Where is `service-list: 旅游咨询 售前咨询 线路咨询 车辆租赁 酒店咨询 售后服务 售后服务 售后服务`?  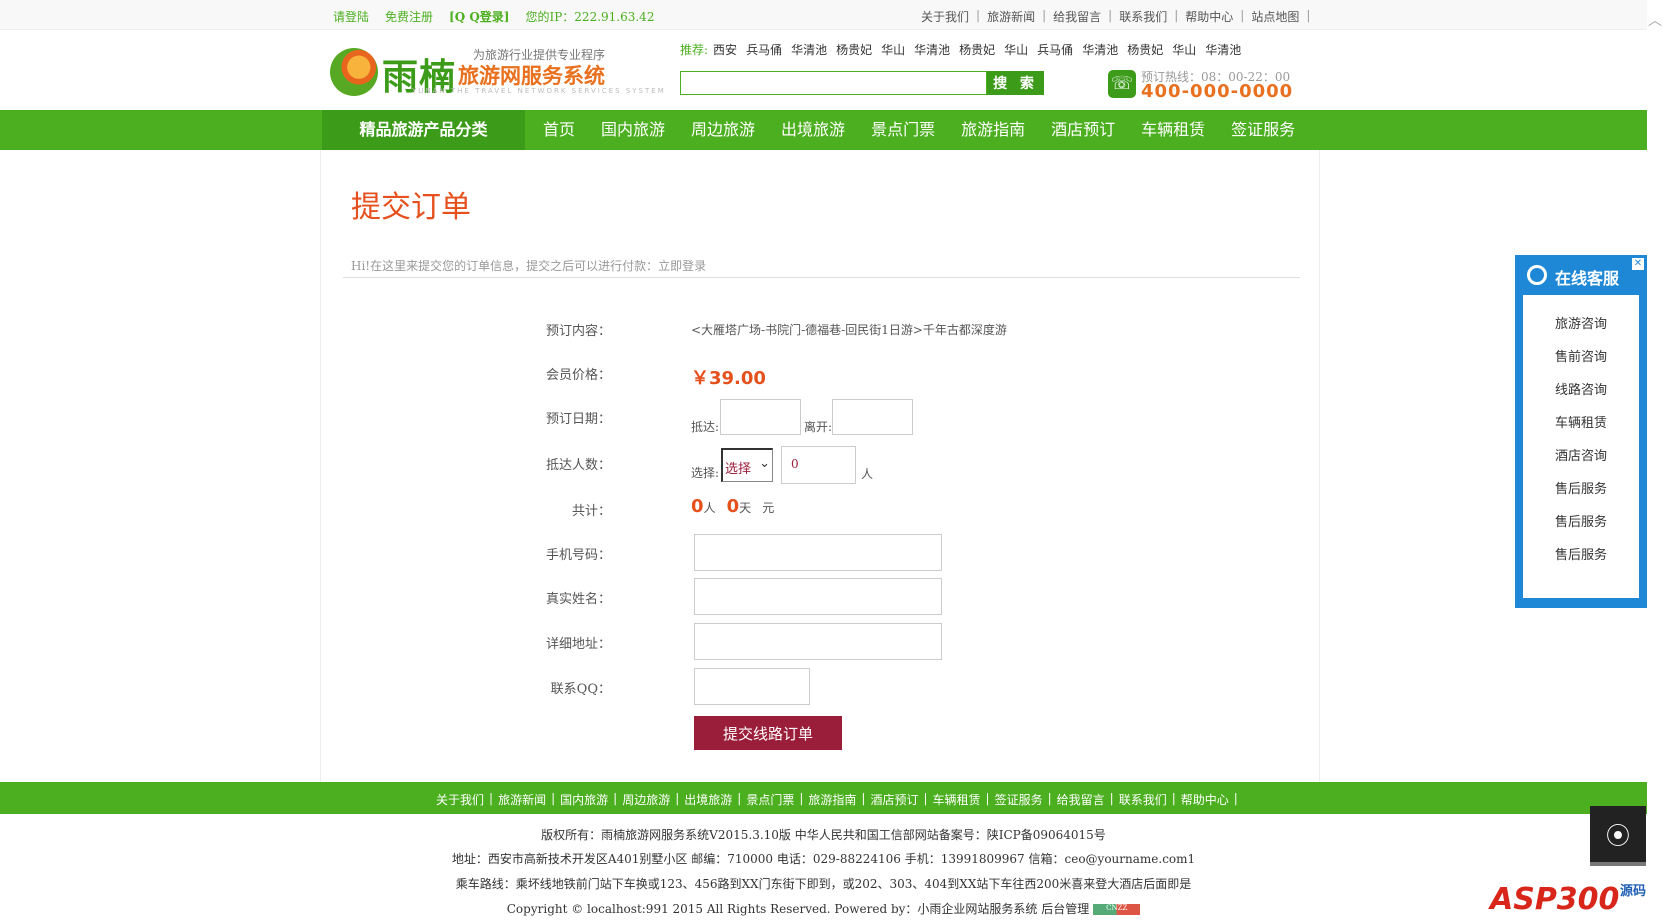
service-list: 旅游咨询 售前咨询 线路咨询 车辆租赁 酒店咨询 售后服务 售后服务 售后服务 is located at coordinates (1581, 446).